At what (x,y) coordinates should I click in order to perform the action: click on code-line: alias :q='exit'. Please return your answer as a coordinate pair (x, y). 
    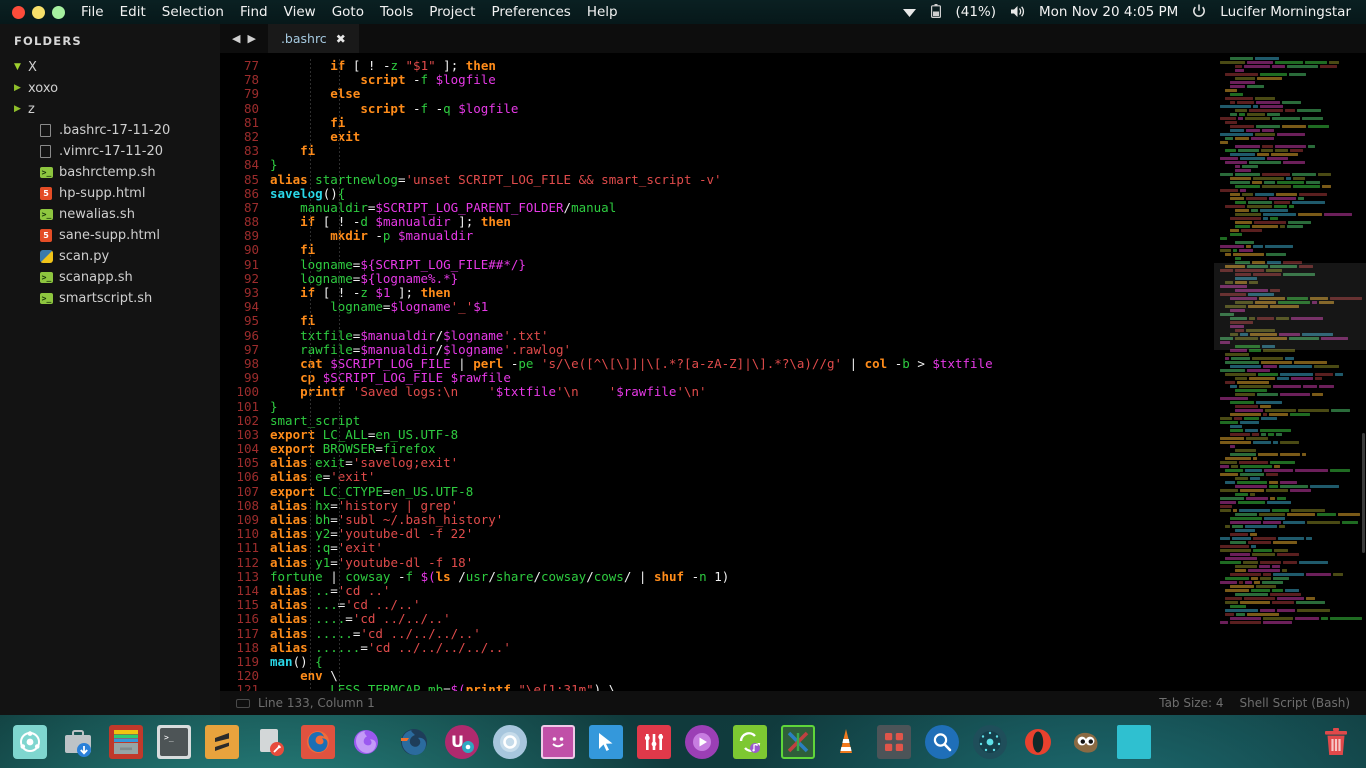
    Looking at the image, I should click on (740, 548).